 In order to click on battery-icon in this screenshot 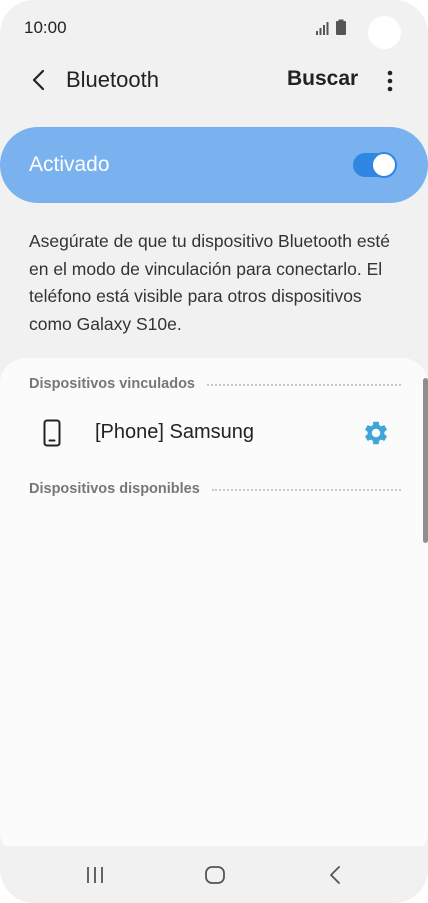, I will do `click(341, 27)`.